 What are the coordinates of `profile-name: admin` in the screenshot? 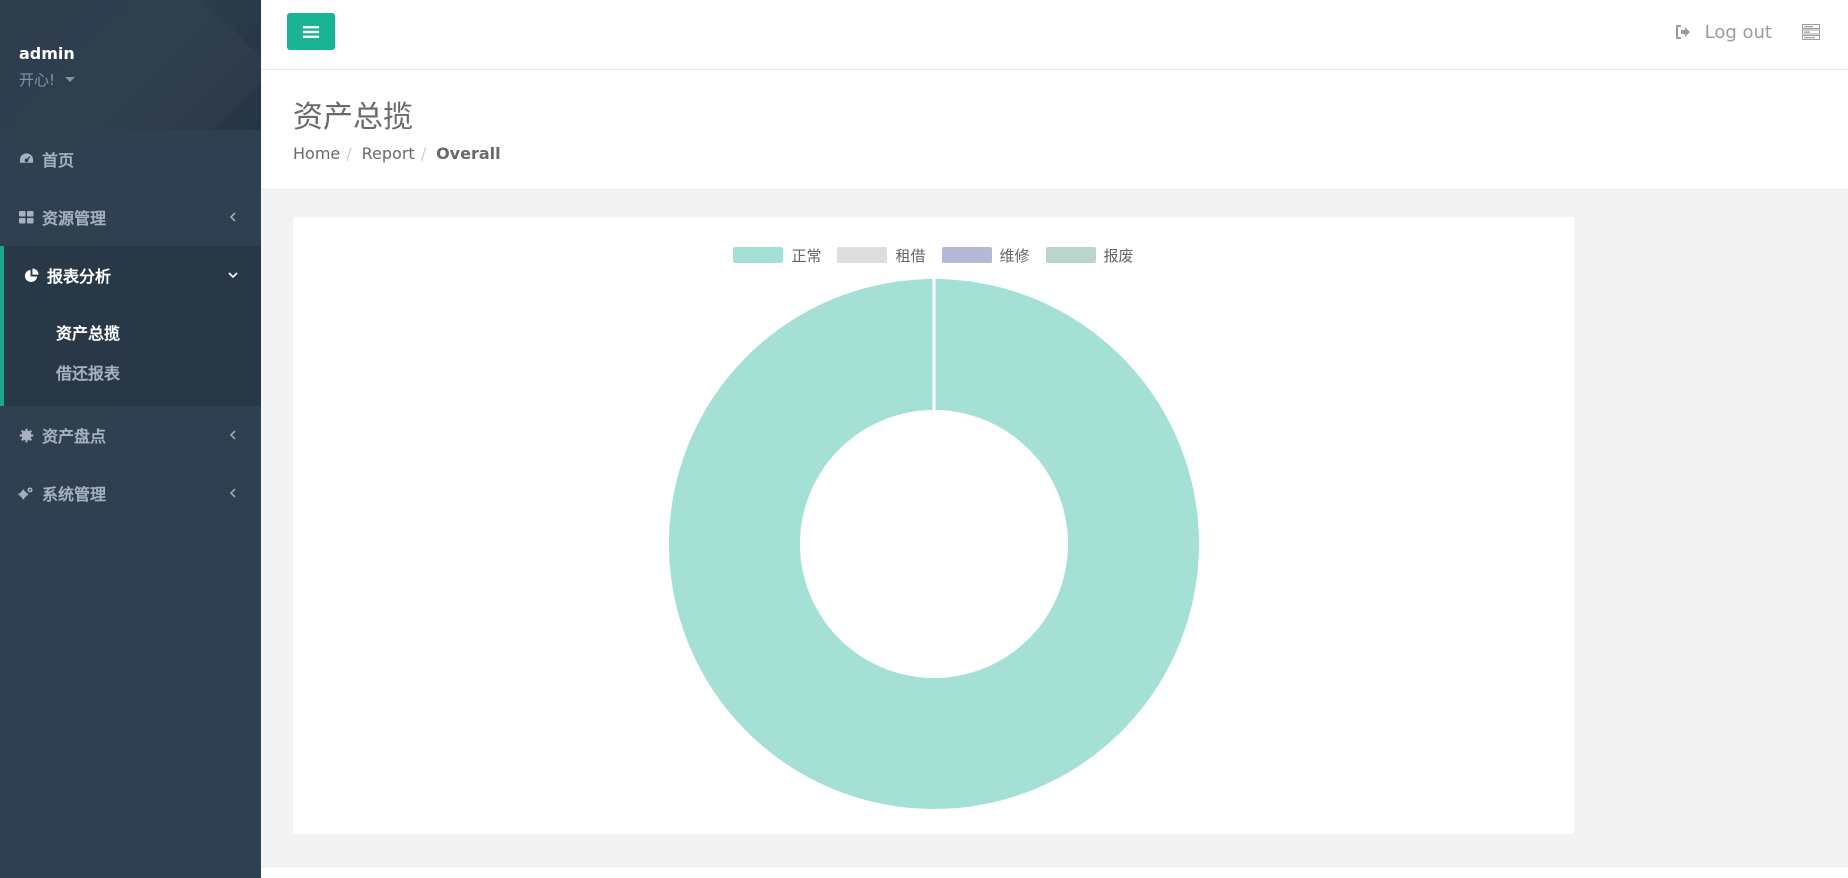 It's located at (140, 53).